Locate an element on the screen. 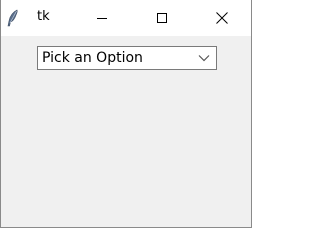  chevron-down-icon is located at coordinates (204, 58).